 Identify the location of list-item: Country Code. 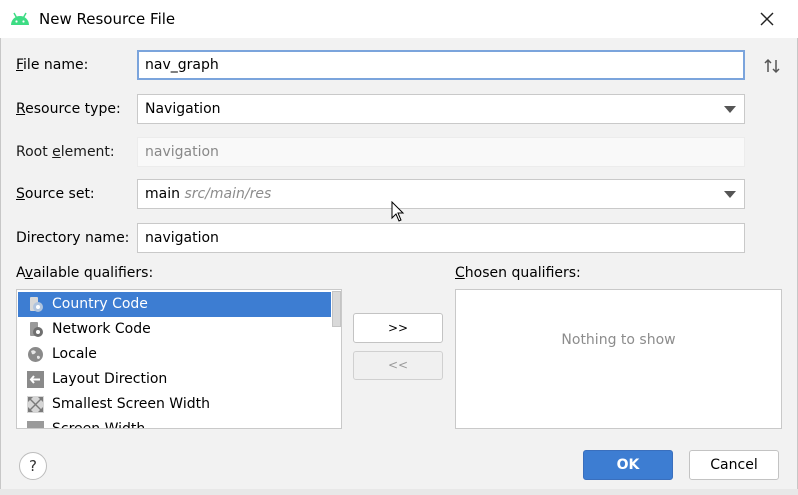
(174, 304).